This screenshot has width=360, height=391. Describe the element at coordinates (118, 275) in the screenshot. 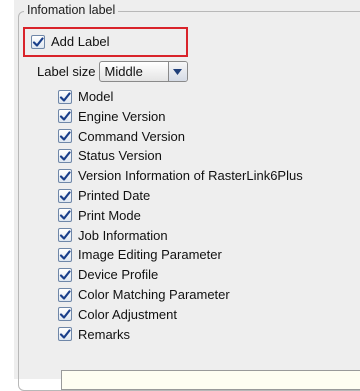

I see `option-label: Device Profile` at that location.